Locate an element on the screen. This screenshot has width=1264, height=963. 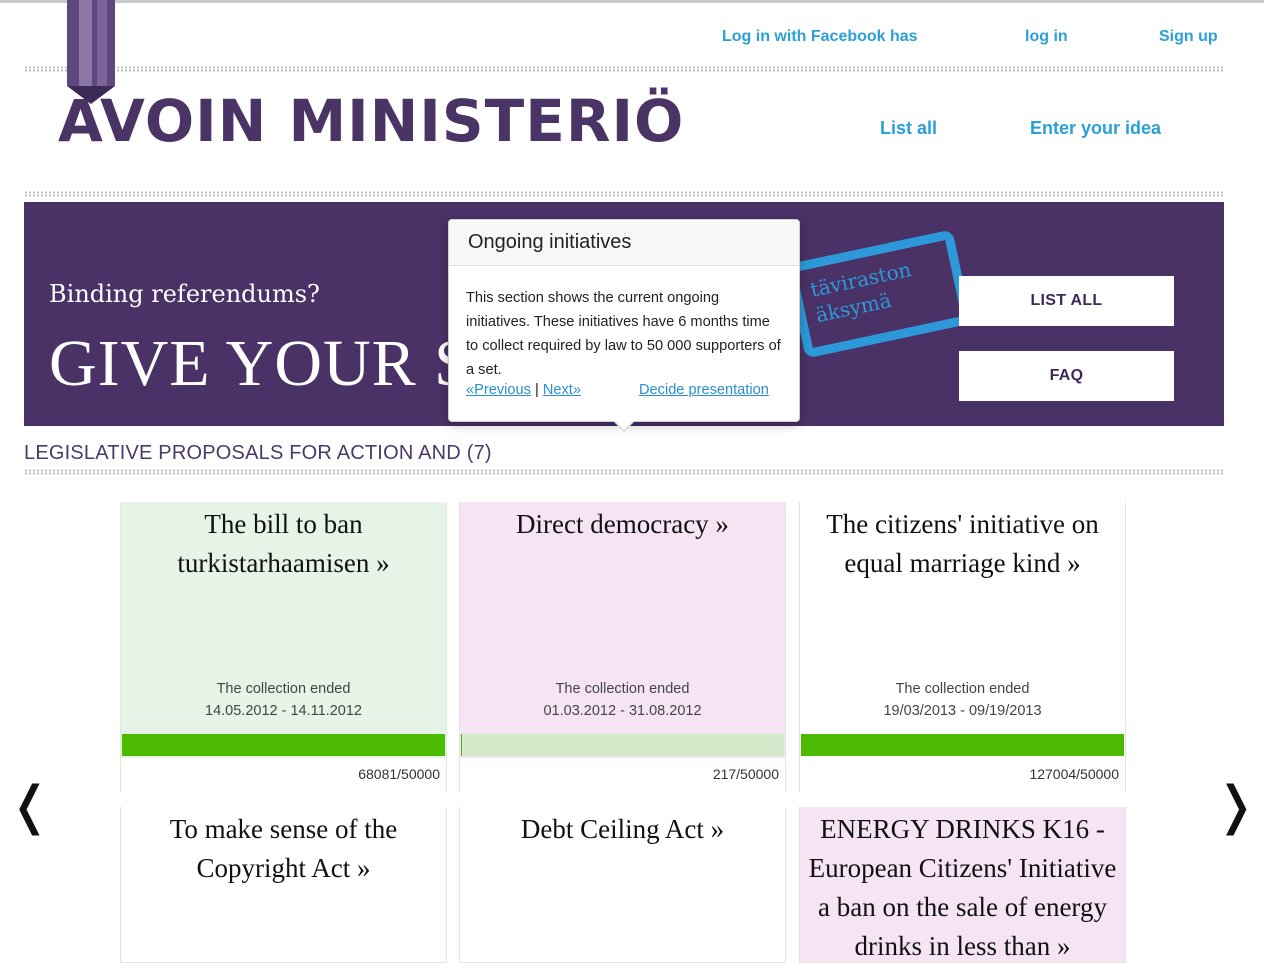
collection-dates: 01.03.2012 - 31.08.2012 is located at coordinates (622, 711).